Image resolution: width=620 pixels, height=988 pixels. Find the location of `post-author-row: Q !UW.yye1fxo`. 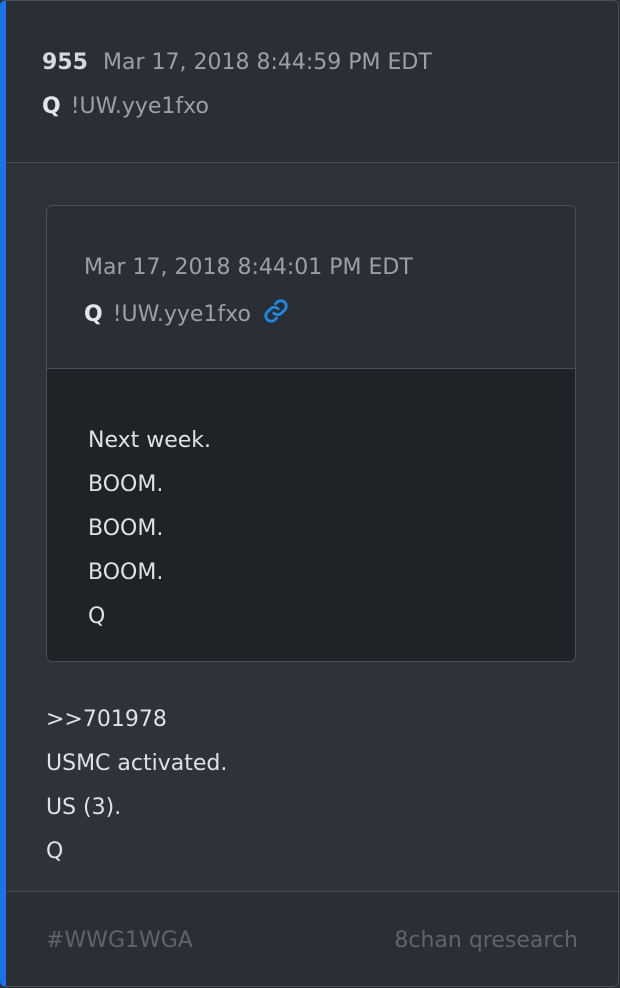

post-author-row: Q !UW.yye1fxo is located at coordinates (125, 106).